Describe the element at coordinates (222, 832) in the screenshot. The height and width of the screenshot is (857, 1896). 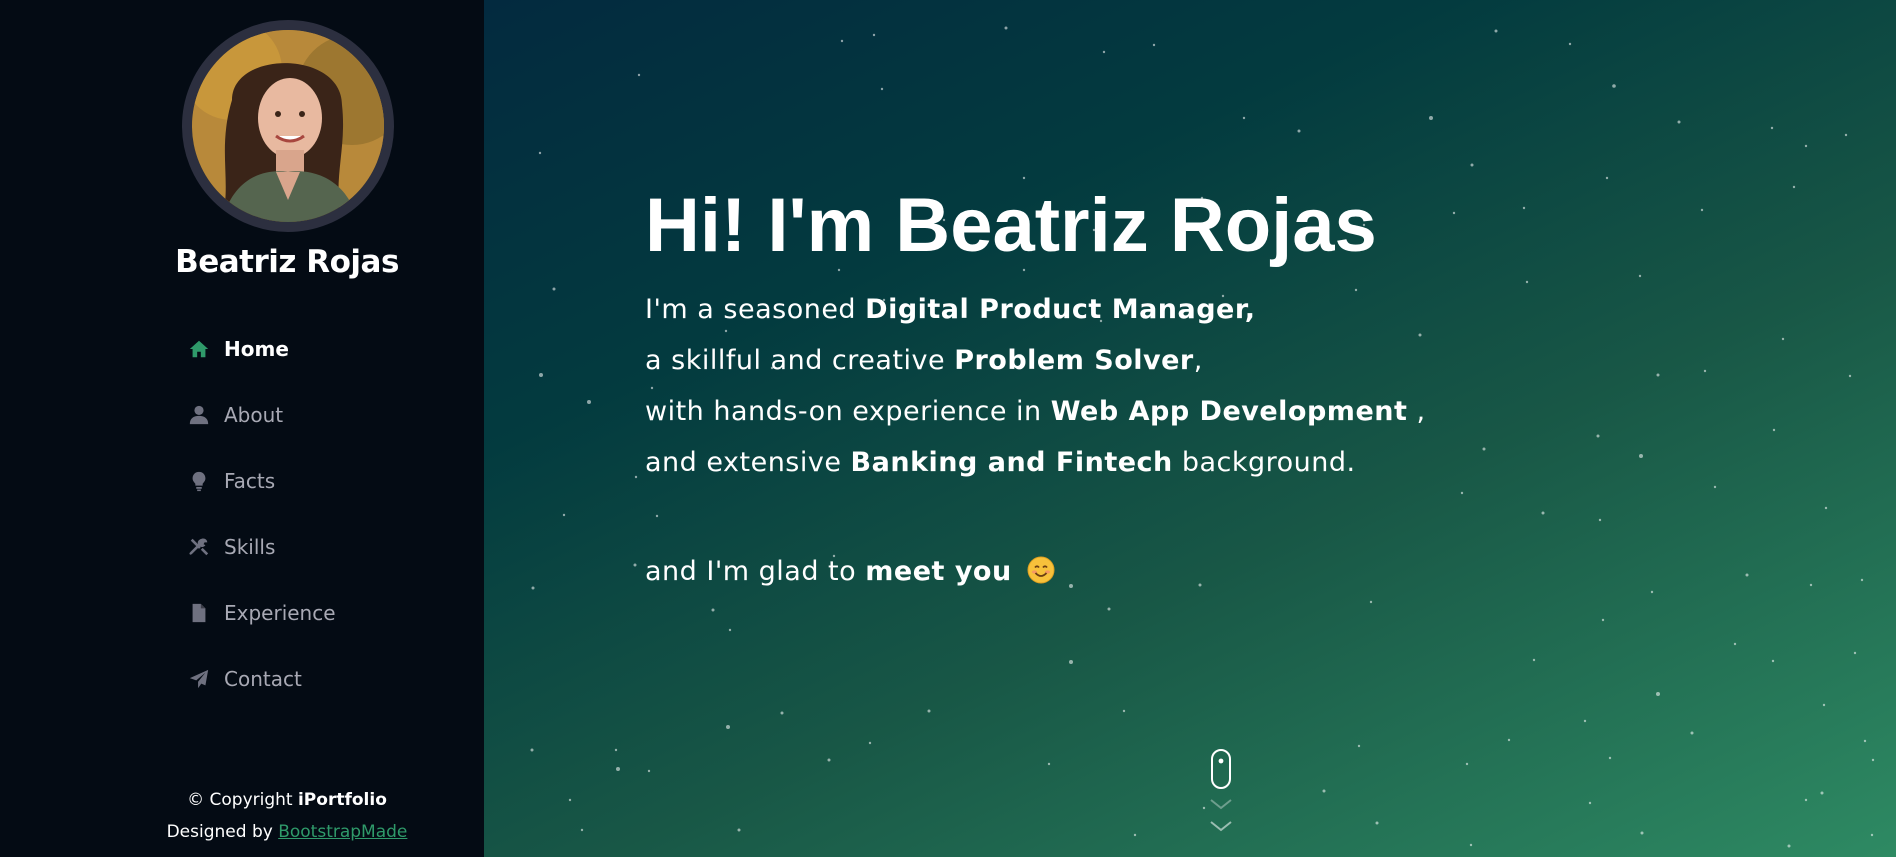
I see `credits-prefix: Designed by` at that location.